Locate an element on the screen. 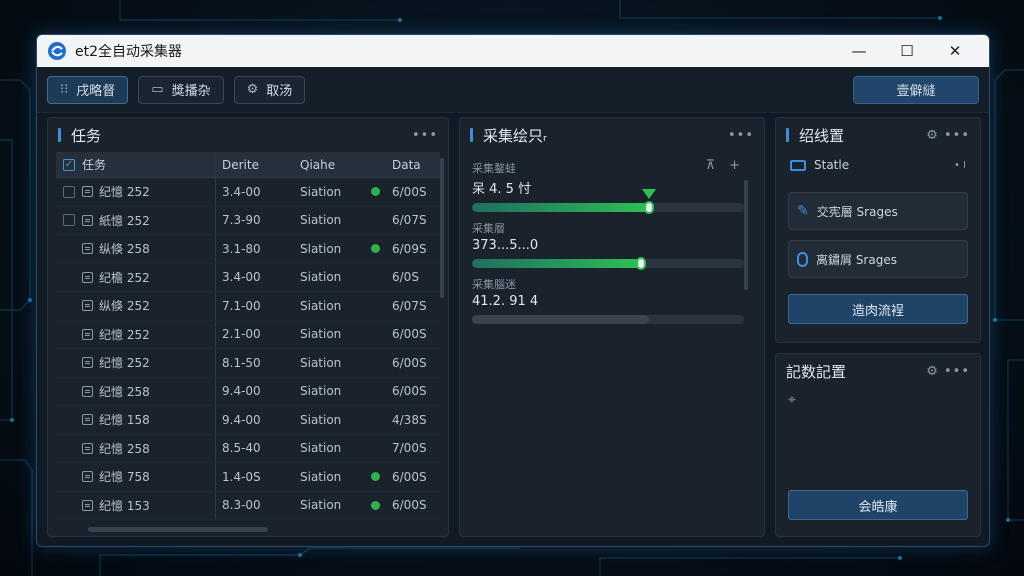 The image size is (1024, 576). settings-panel-header: 绍线置 ⚙ ••• is located at coordinates (878, 135).